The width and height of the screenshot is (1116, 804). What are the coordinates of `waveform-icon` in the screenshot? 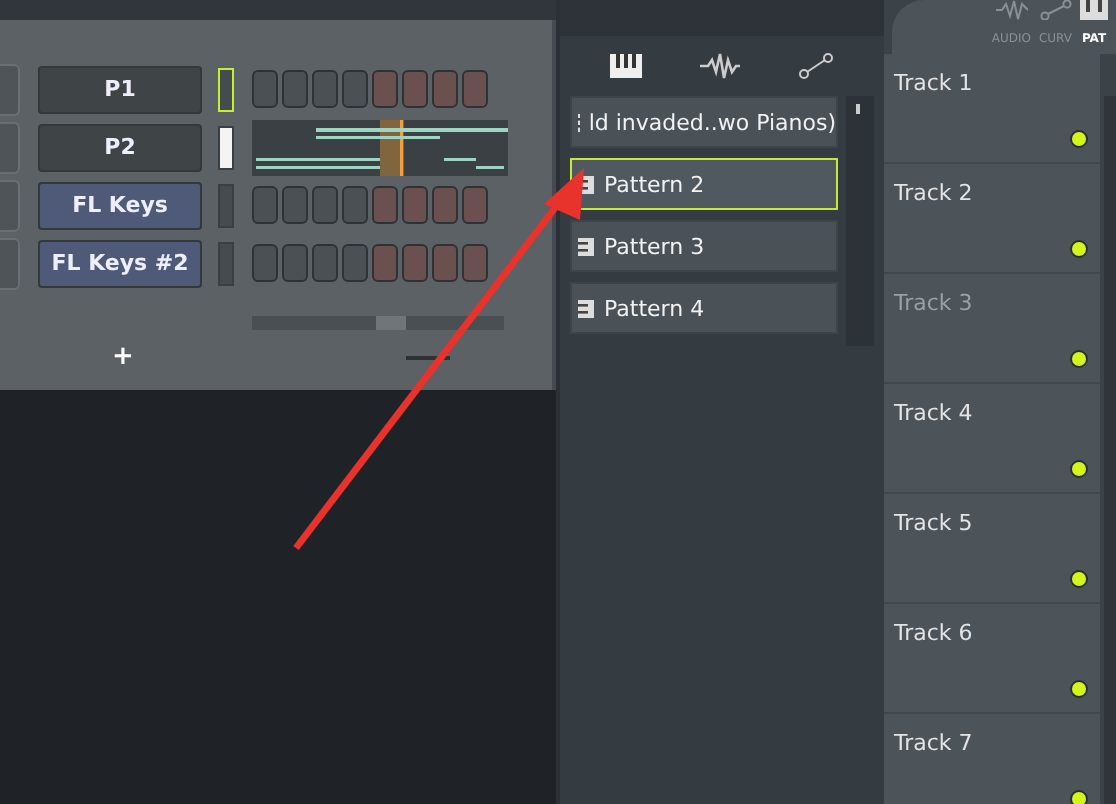 It's located at (719, 66).